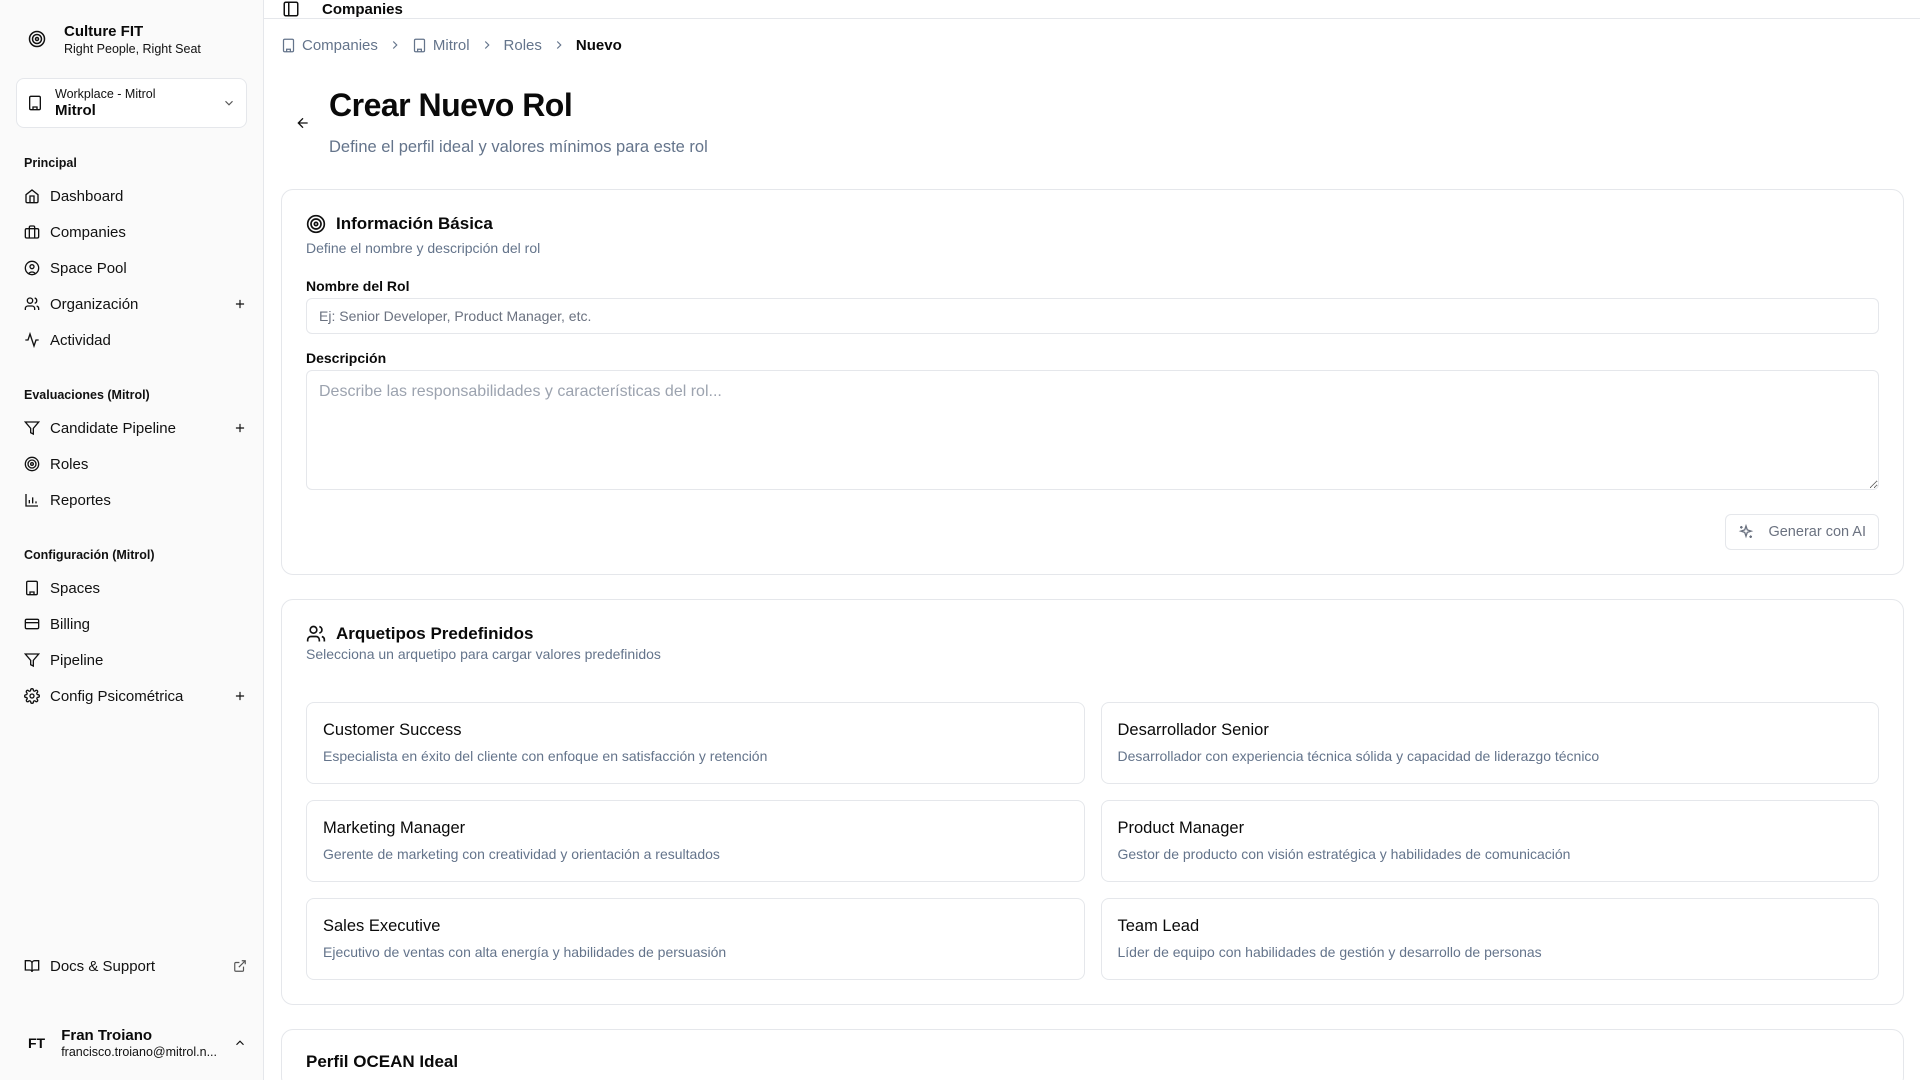 Image resolution: width=1920 pixels, height=1080 pixels. What do you see at coordinates (414, 223) in the screenshot?
I see `card-title: Información Básica` at bounding box center [414, 223].